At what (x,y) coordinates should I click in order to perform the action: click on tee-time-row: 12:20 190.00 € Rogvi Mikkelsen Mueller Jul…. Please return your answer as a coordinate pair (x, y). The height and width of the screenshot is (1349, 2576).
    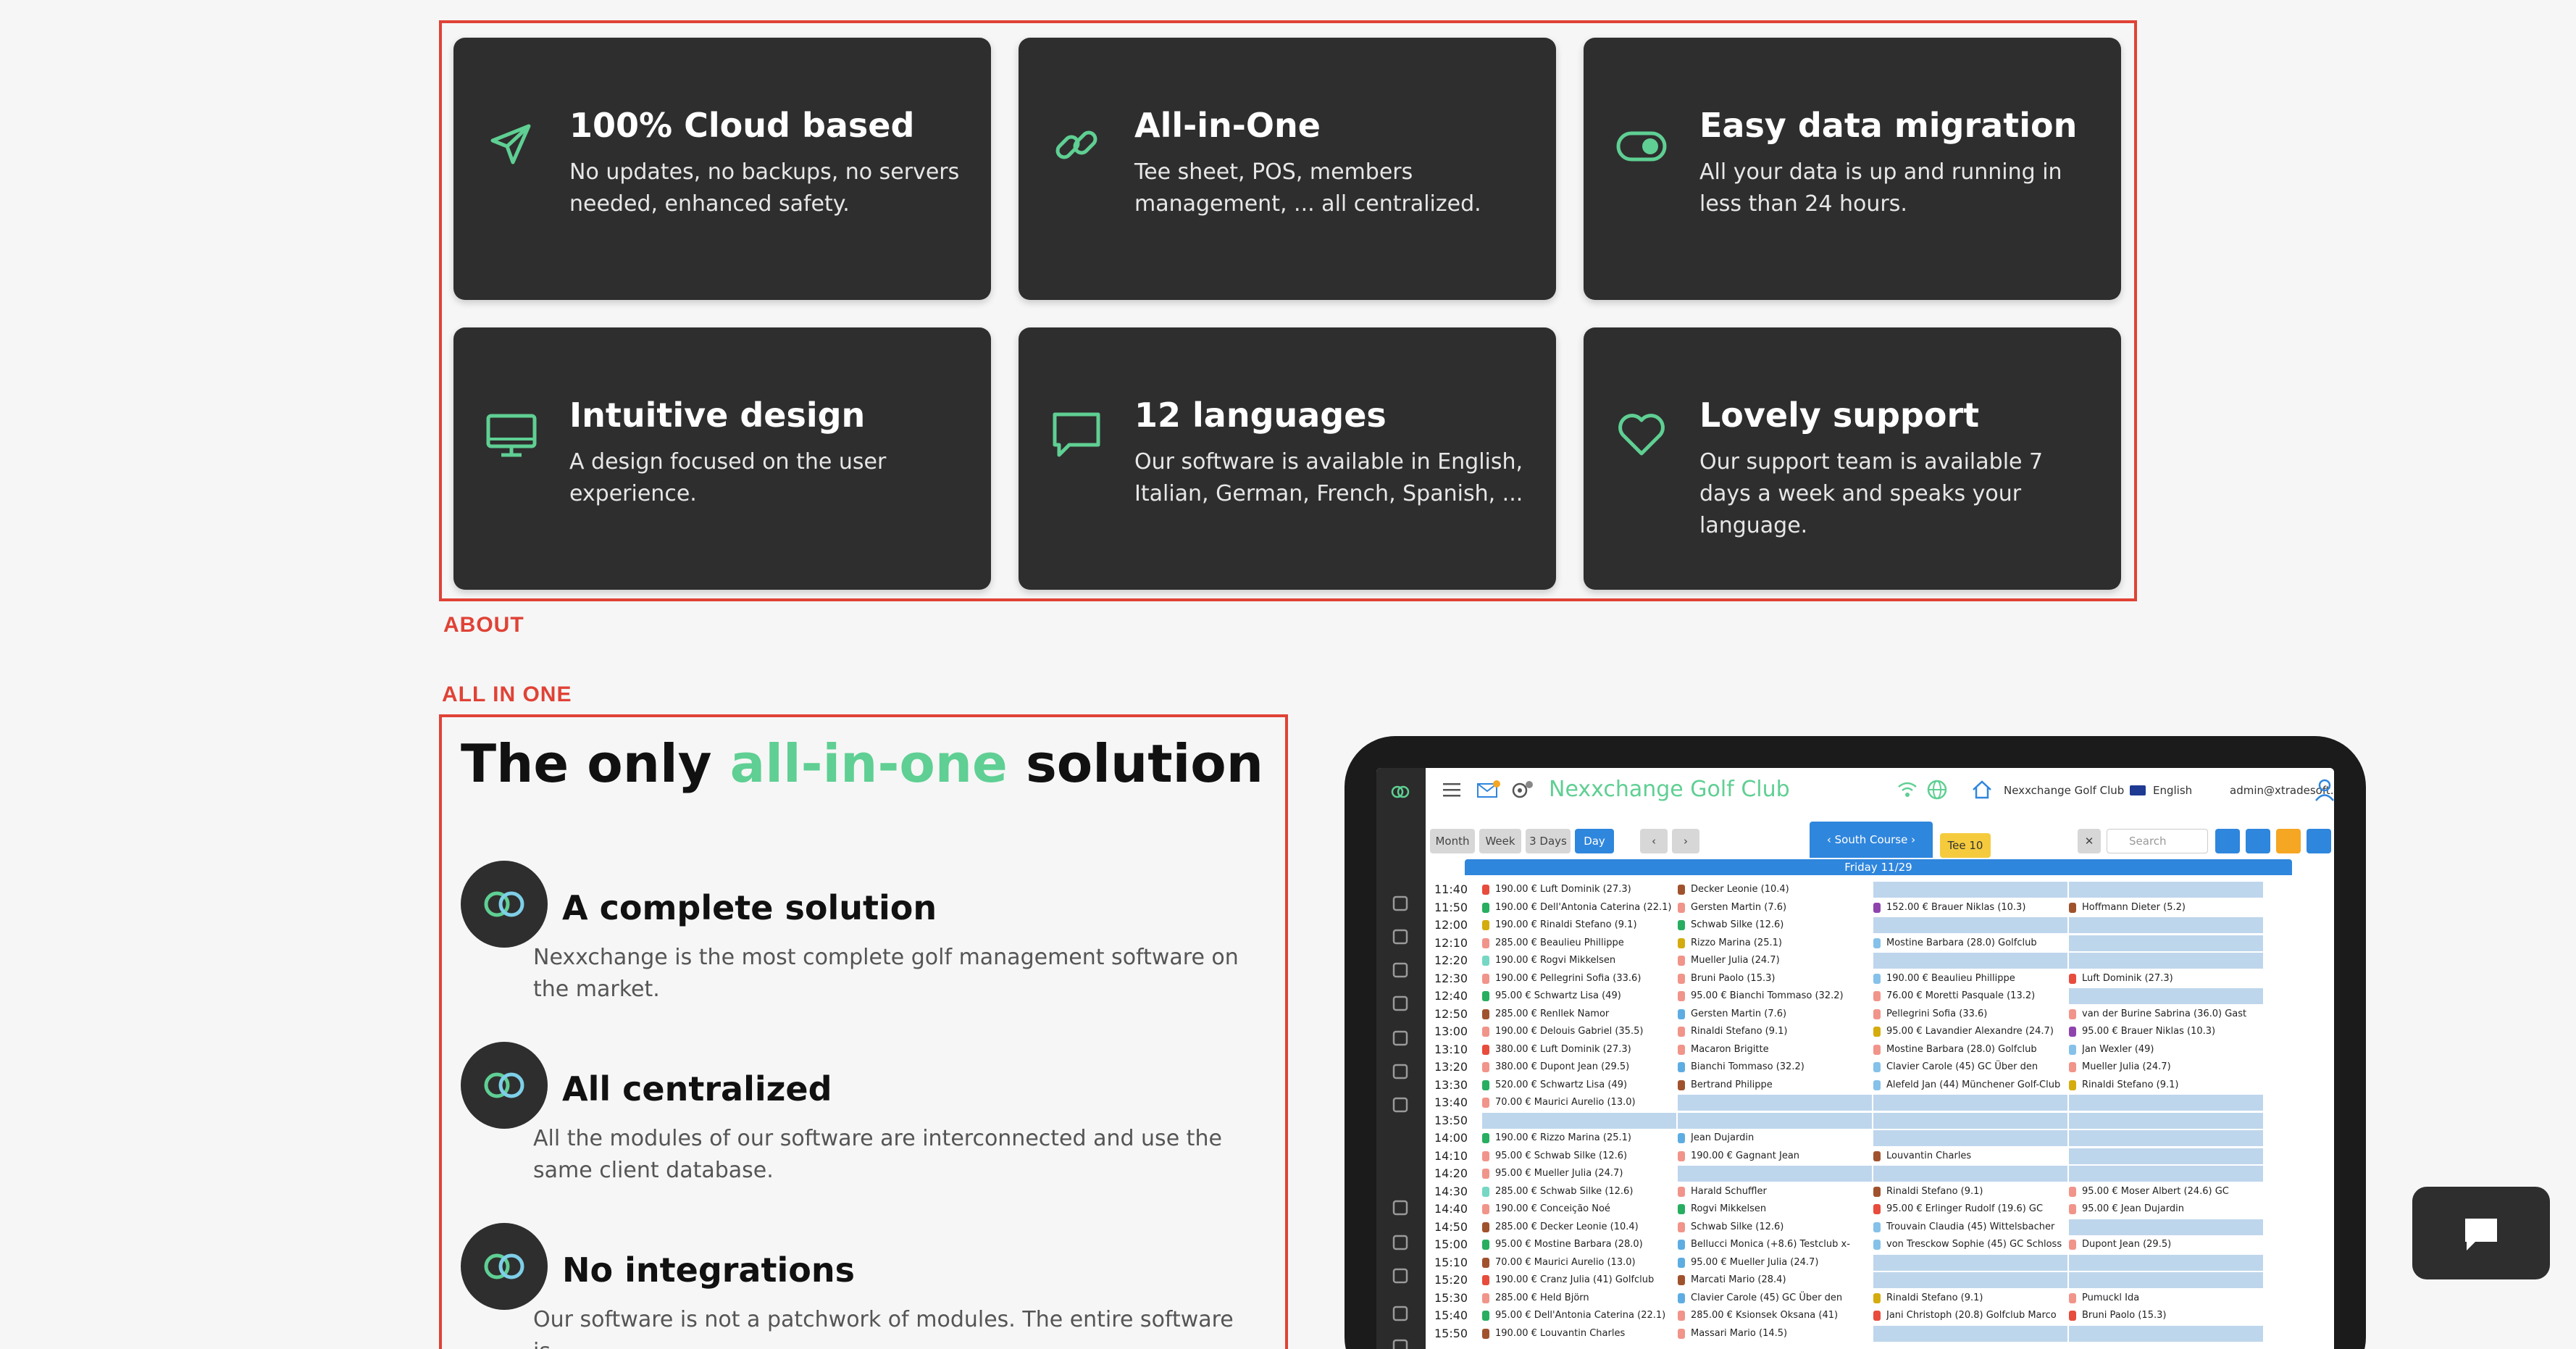
    Looking at the image, I should click on (1830, 960).